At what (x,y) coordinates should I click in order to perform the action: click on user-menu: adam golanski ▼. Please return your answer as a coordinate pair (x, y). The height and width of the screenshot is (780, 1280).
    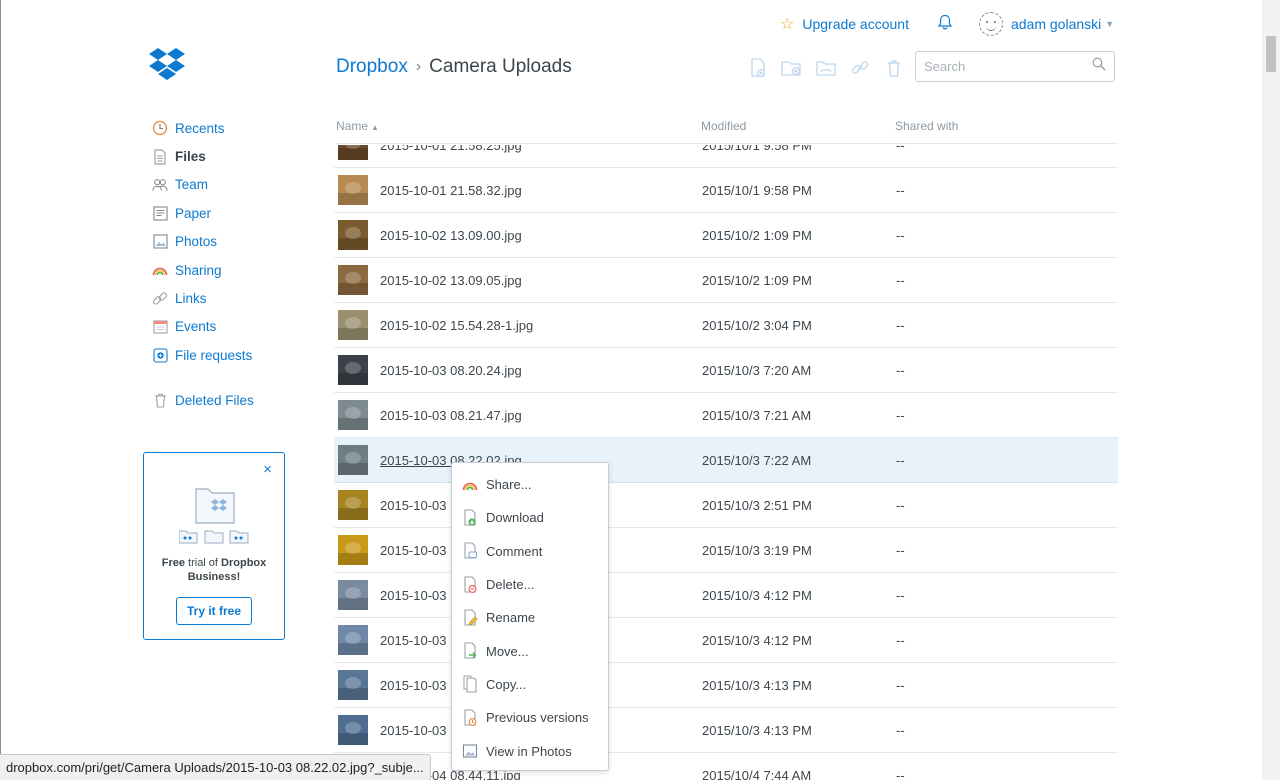
    Looking at the image, I should click on (1046, 24).